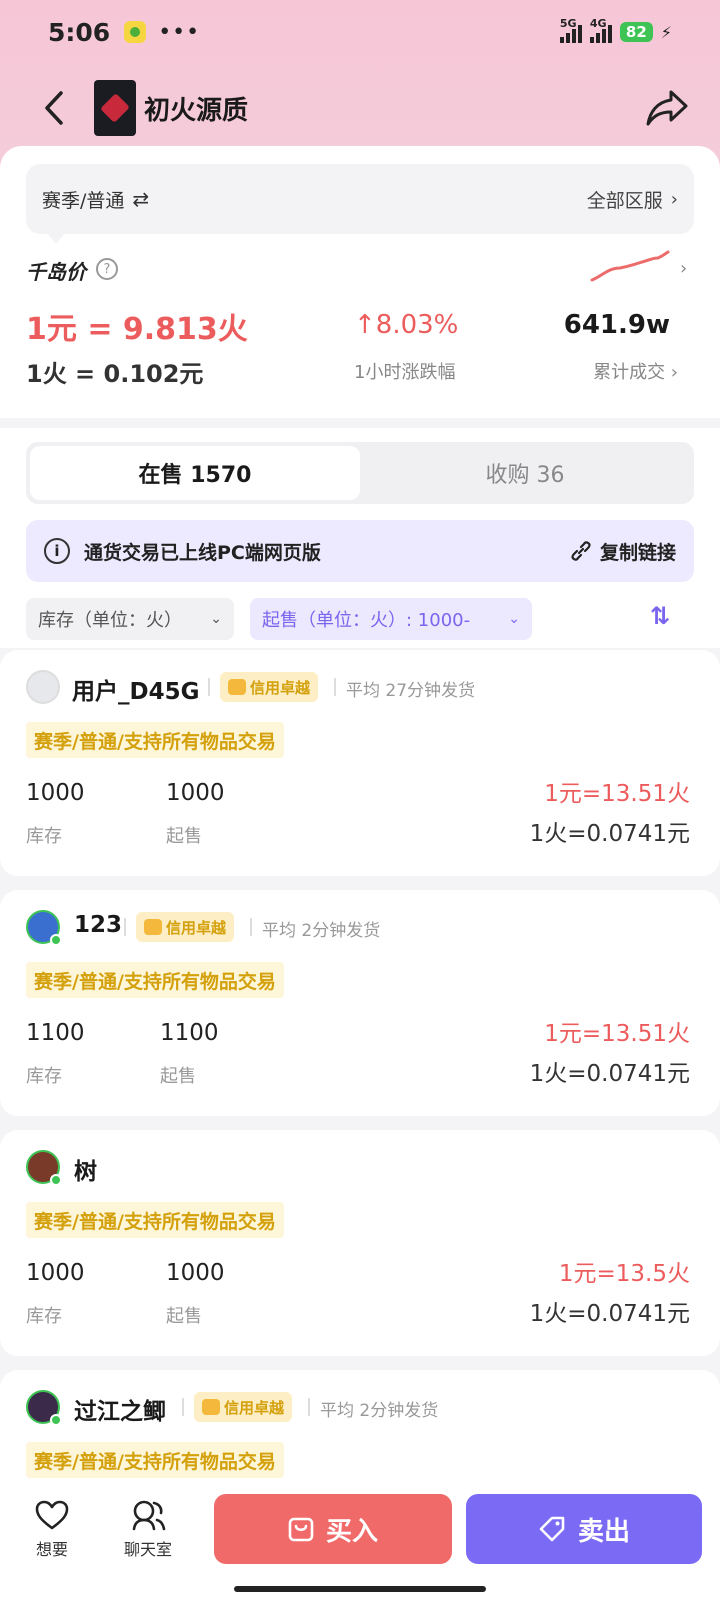  What do you see at coordinates (411, 691) in the screenshot?
I see `shipping-time: 平均 27分钟发货` at bounding box center [411, 691].